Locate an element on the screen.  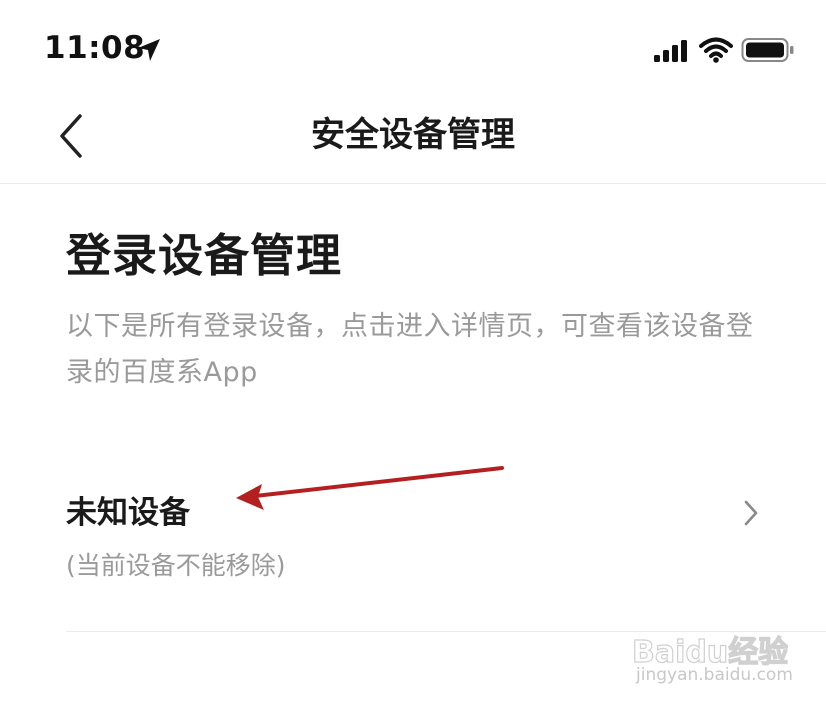
chevron-right-icon is located at coordinates (751, 513).